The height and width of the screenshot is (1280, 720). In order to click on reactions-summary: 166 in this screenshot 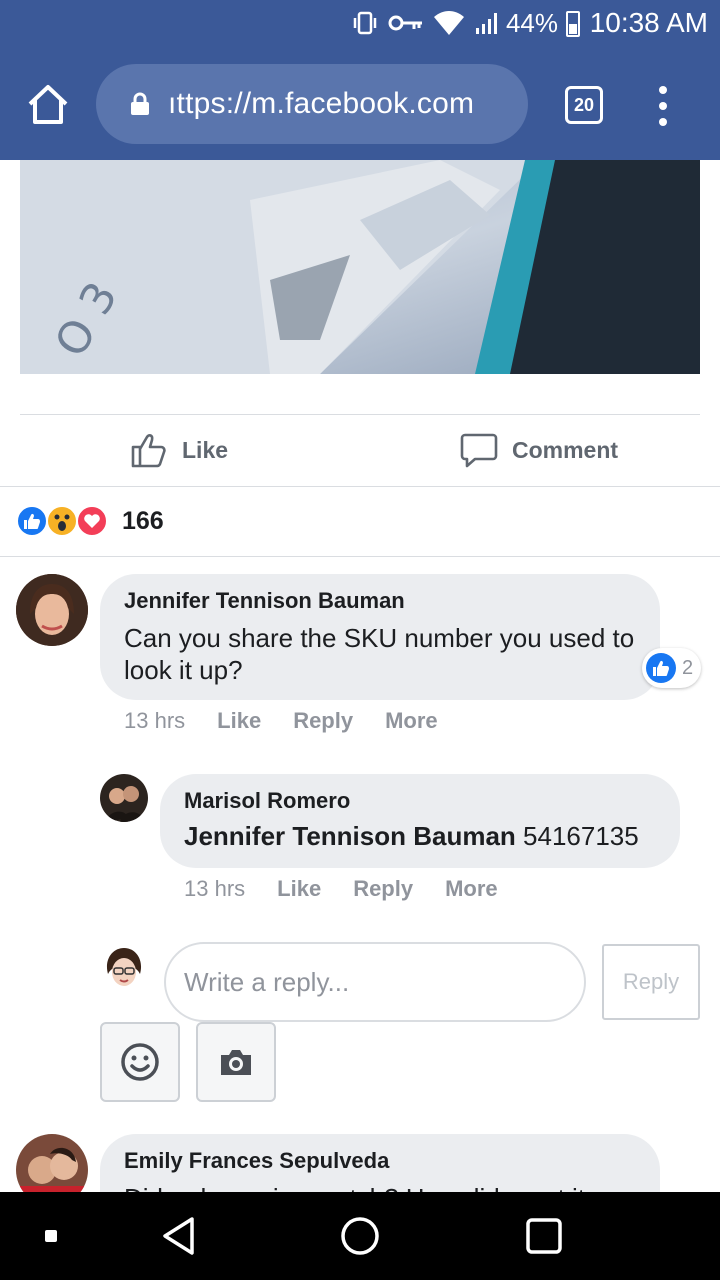, I will do `click(90, 521)`.